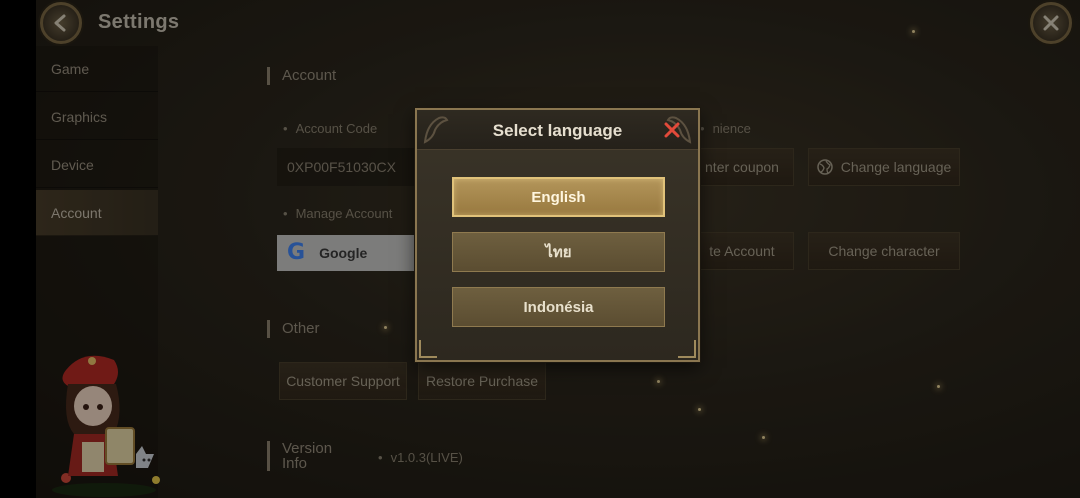 This screenshot has width=1080, height=498. Describe the element at coordinates (558, 197) in the screenshot. I see `language-option-english: English` at that location.